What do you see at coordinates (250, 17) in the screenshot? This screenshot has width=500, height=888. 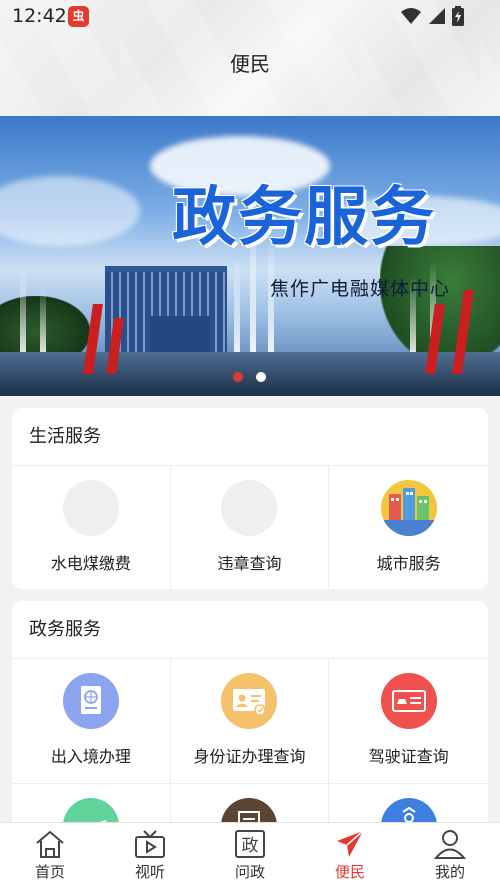 I see `status-bar: 12:42 虫` at bounding box center [250, 17].